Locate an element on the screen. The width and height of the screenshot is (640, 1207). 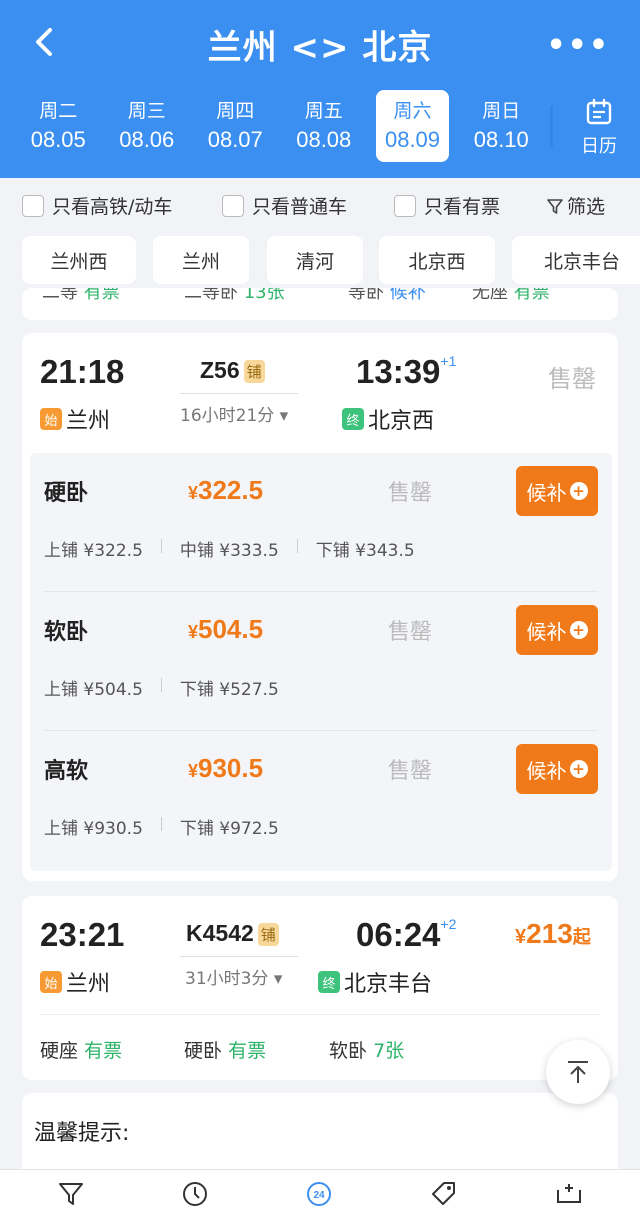
station-chip: 北京丰台 is located at coordinates (576, 260).